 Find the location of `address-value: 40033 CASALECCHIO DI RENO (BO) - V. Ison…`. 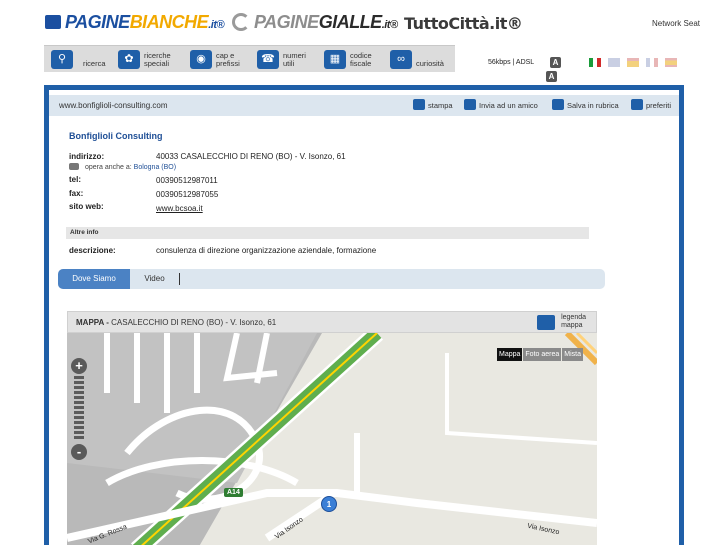

address-value: 40033 CASALECCHIO DI RENO (BO) - V. Ison… is located at coordinates (251, 156).